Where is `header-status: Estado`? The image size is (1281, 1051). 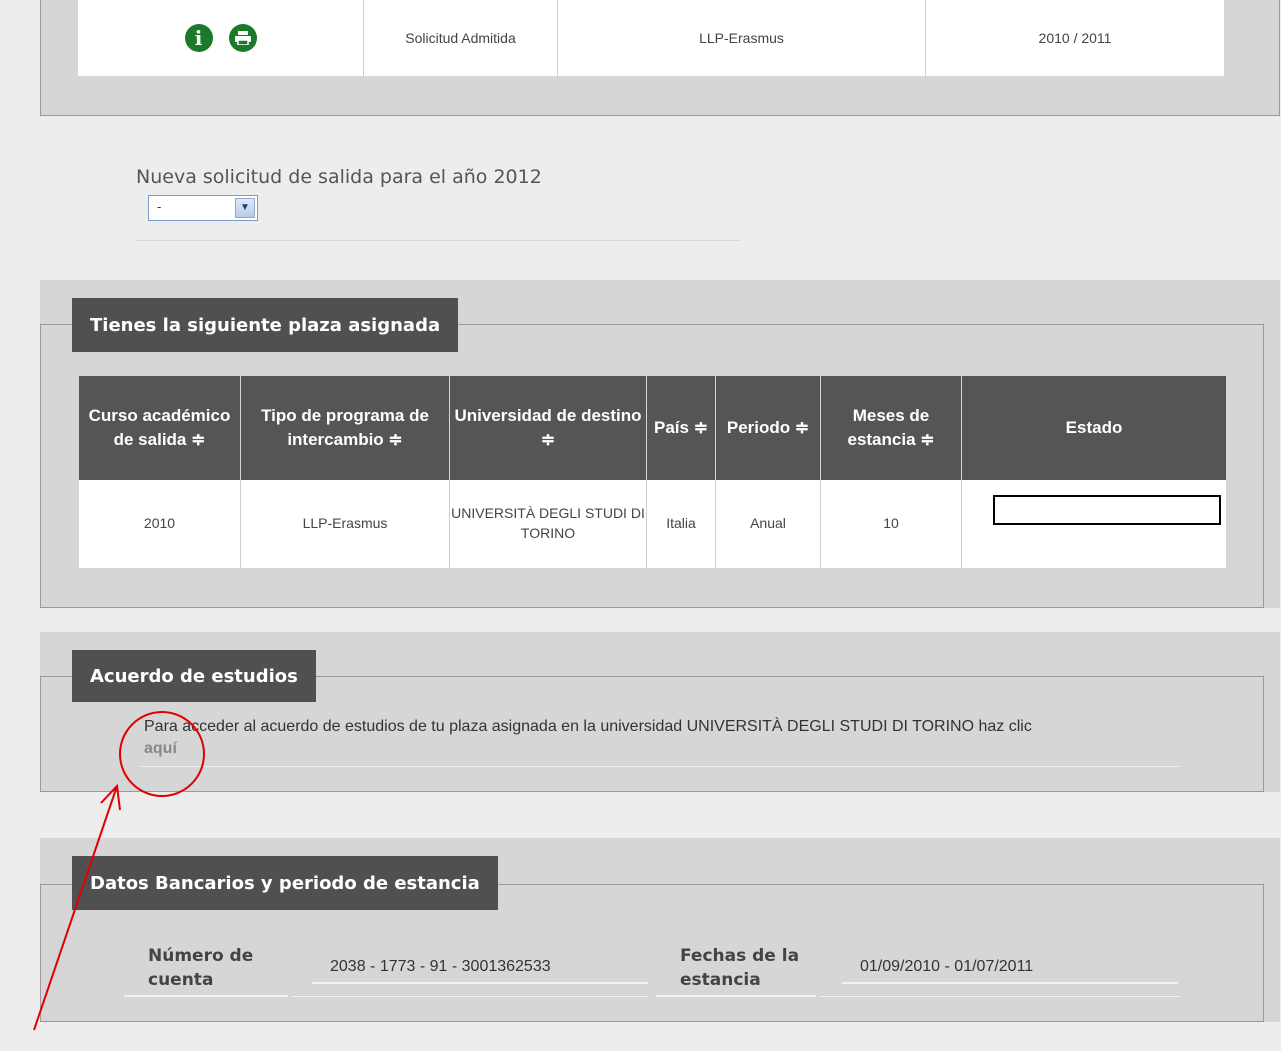
header-status: Estado is located at coordinates (1093, 428).